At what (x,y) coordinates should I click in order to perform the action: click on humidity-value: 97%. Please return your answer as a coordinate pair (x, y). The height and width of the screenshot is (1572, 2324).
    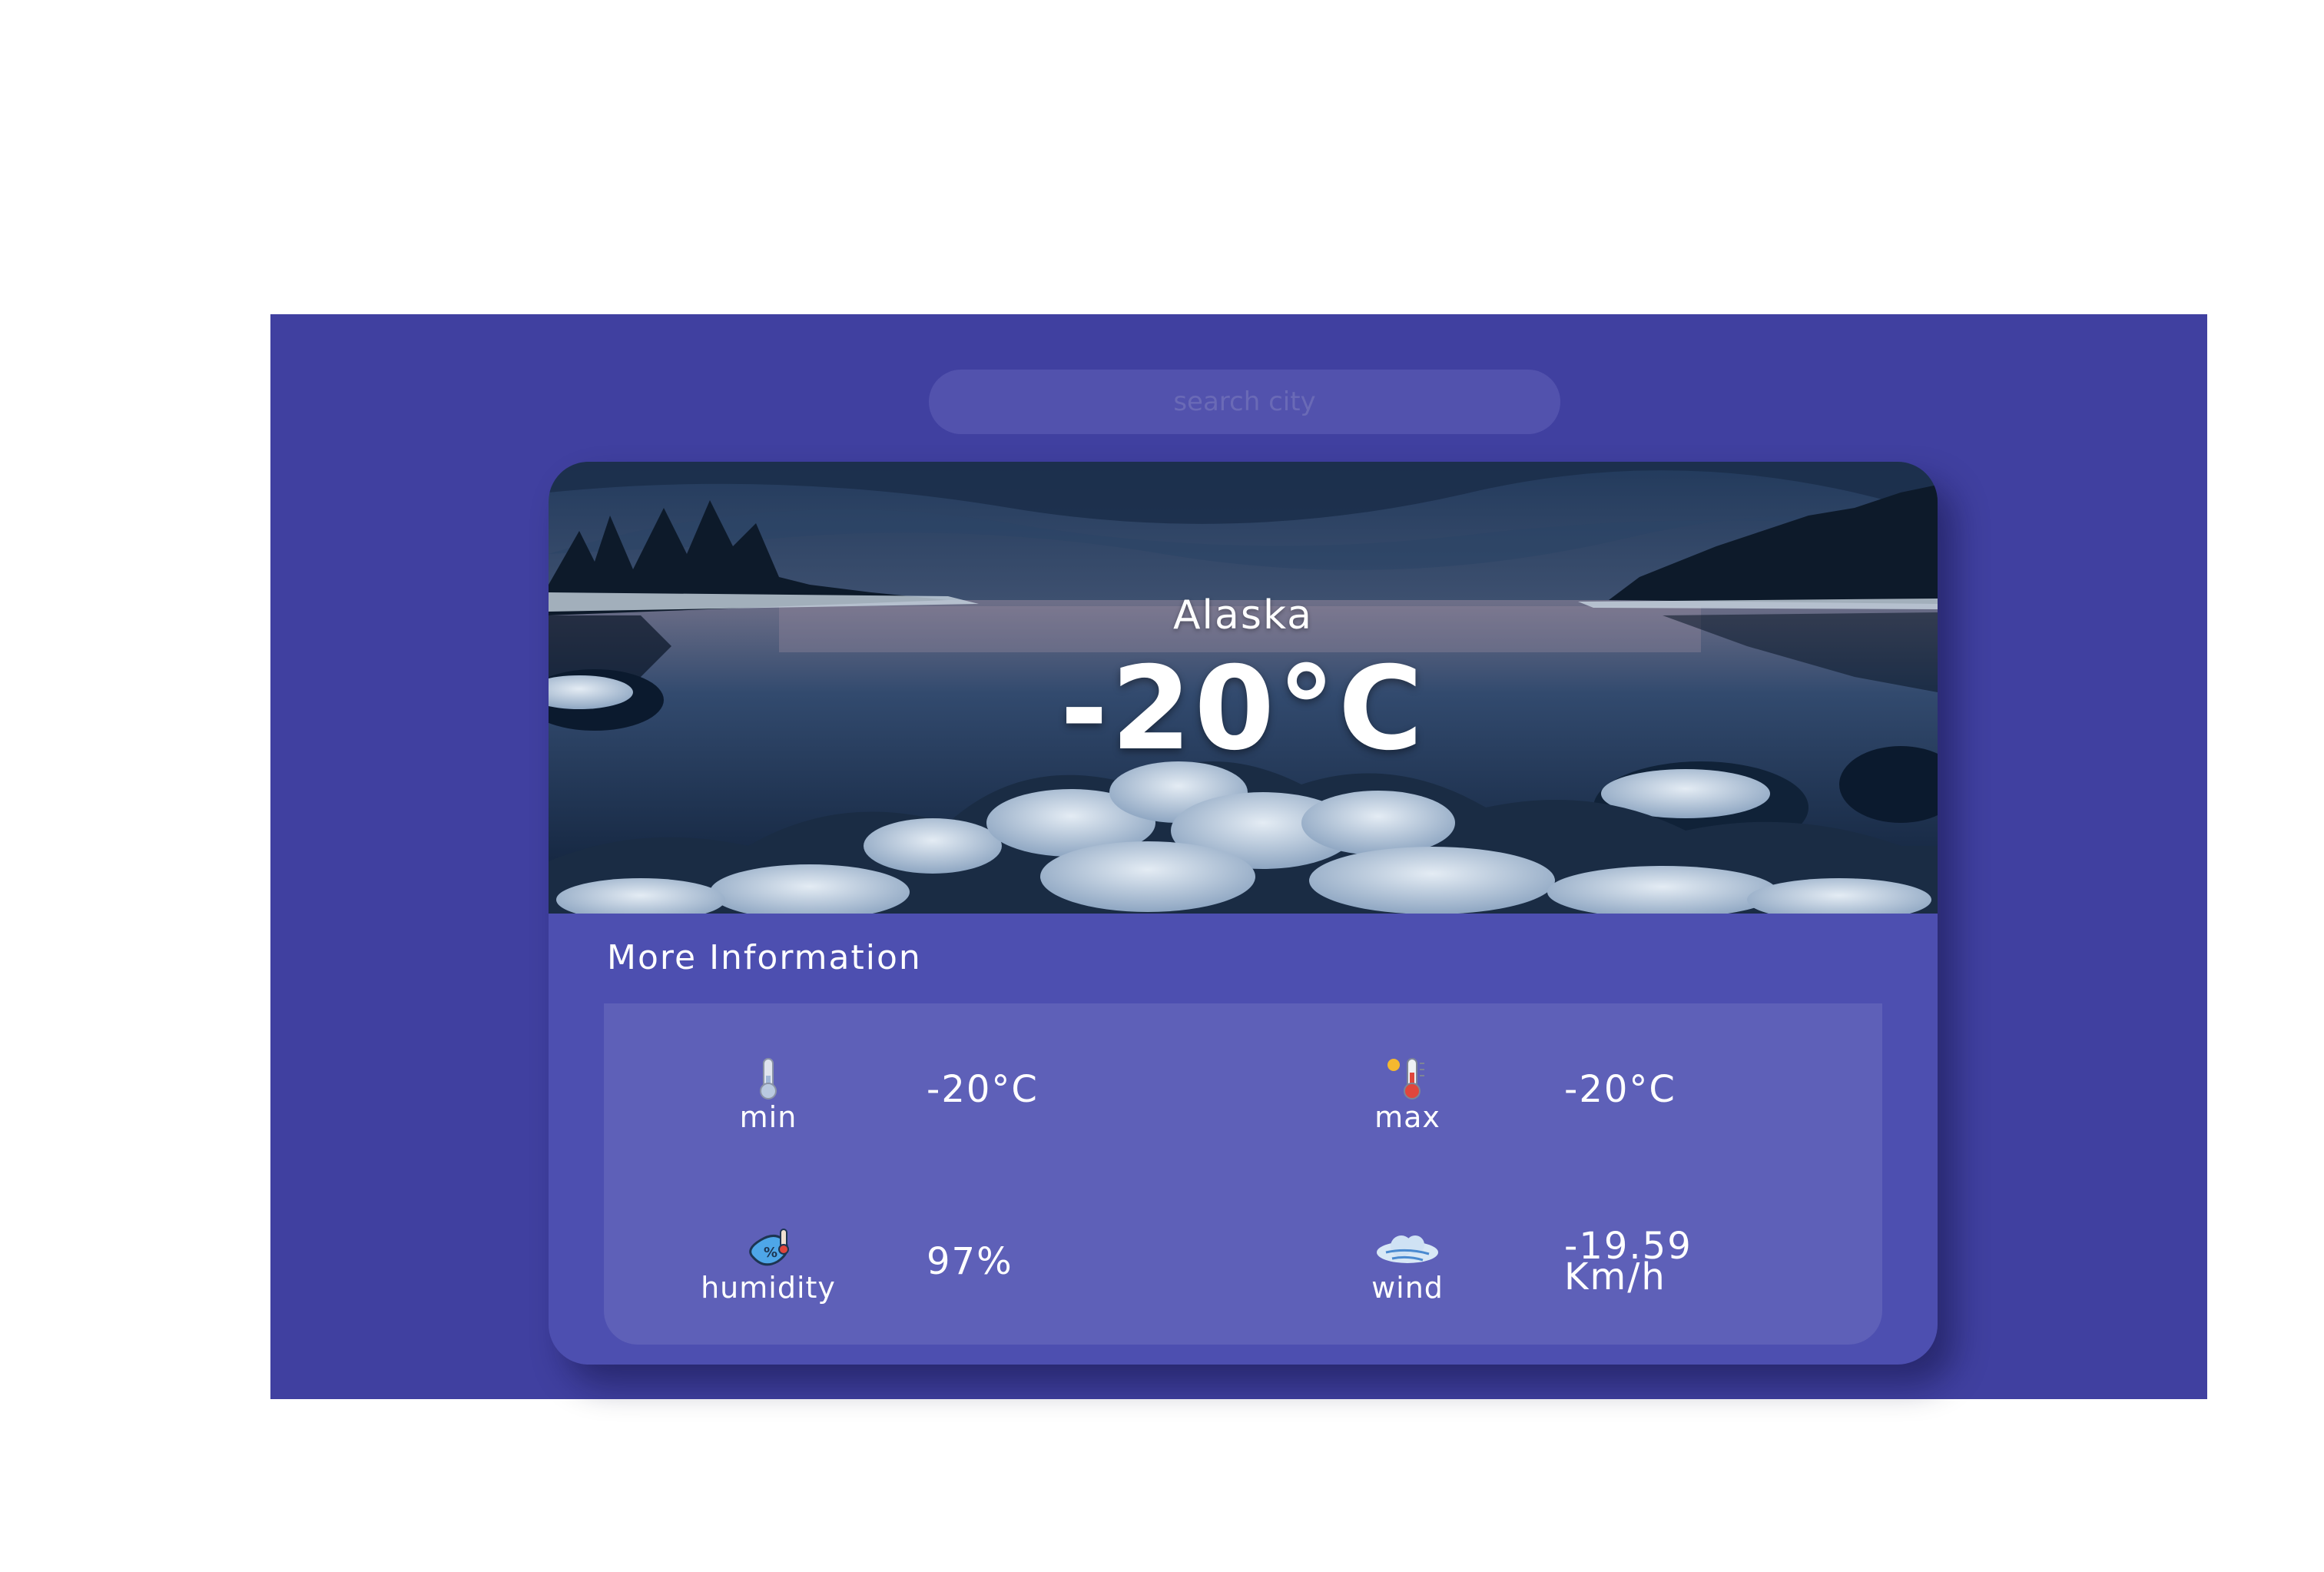
    Looking at the image, I should click on (970, 1261).